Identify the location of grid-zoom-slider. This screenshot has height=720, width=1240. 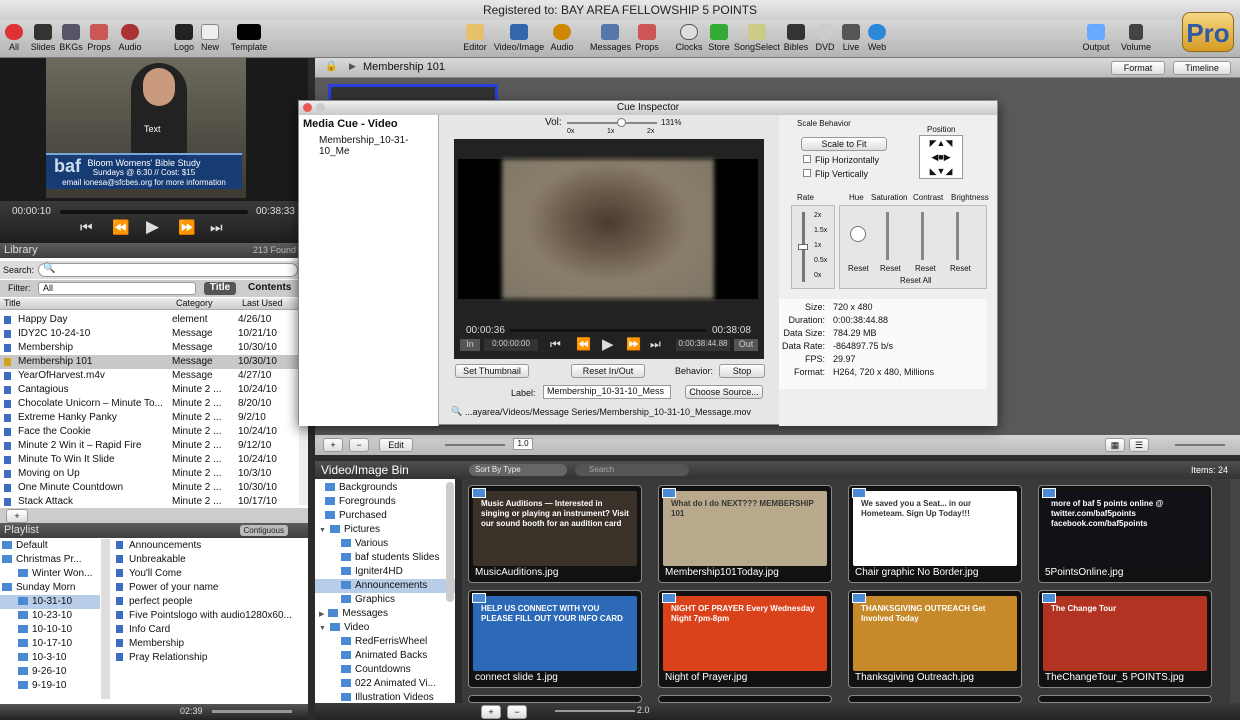
(475, 445).